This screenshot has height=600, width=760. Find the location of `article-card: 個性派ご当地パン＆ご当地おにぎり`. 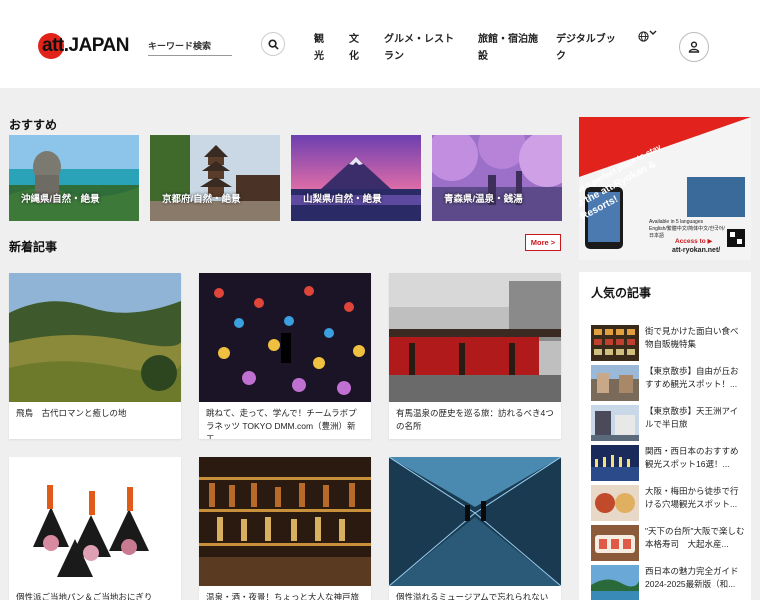

article-card: 個性派ご当地パン＆ご当地おにぎり is located at coordinates (95, 528).